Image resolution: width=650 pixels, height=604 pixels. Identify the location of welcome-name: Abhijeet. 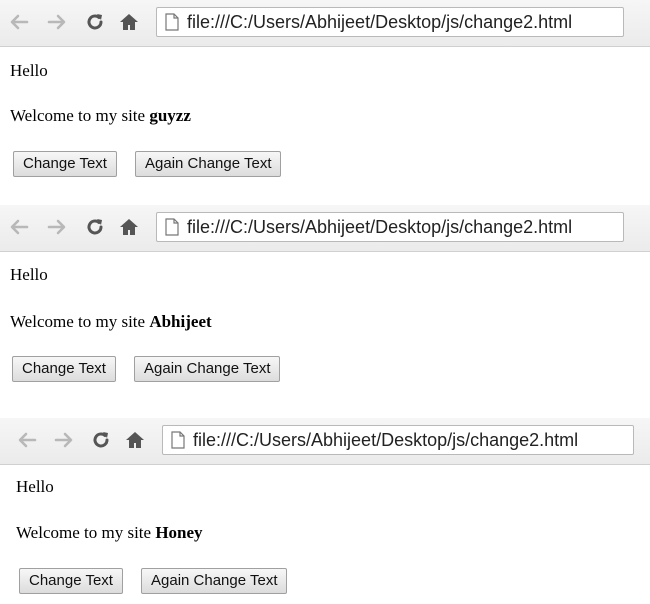
(180, 321).